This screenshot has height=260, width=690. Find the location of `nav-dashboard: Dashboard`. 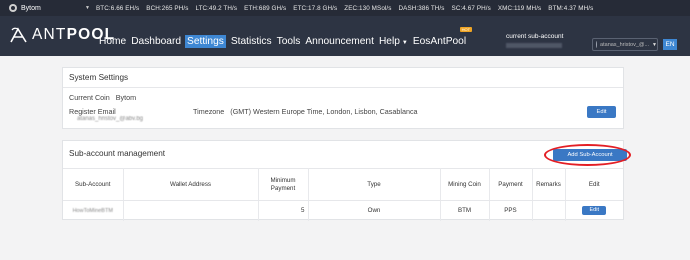

nav-dashboard: Dashboard is located at coordinates (156, 41).